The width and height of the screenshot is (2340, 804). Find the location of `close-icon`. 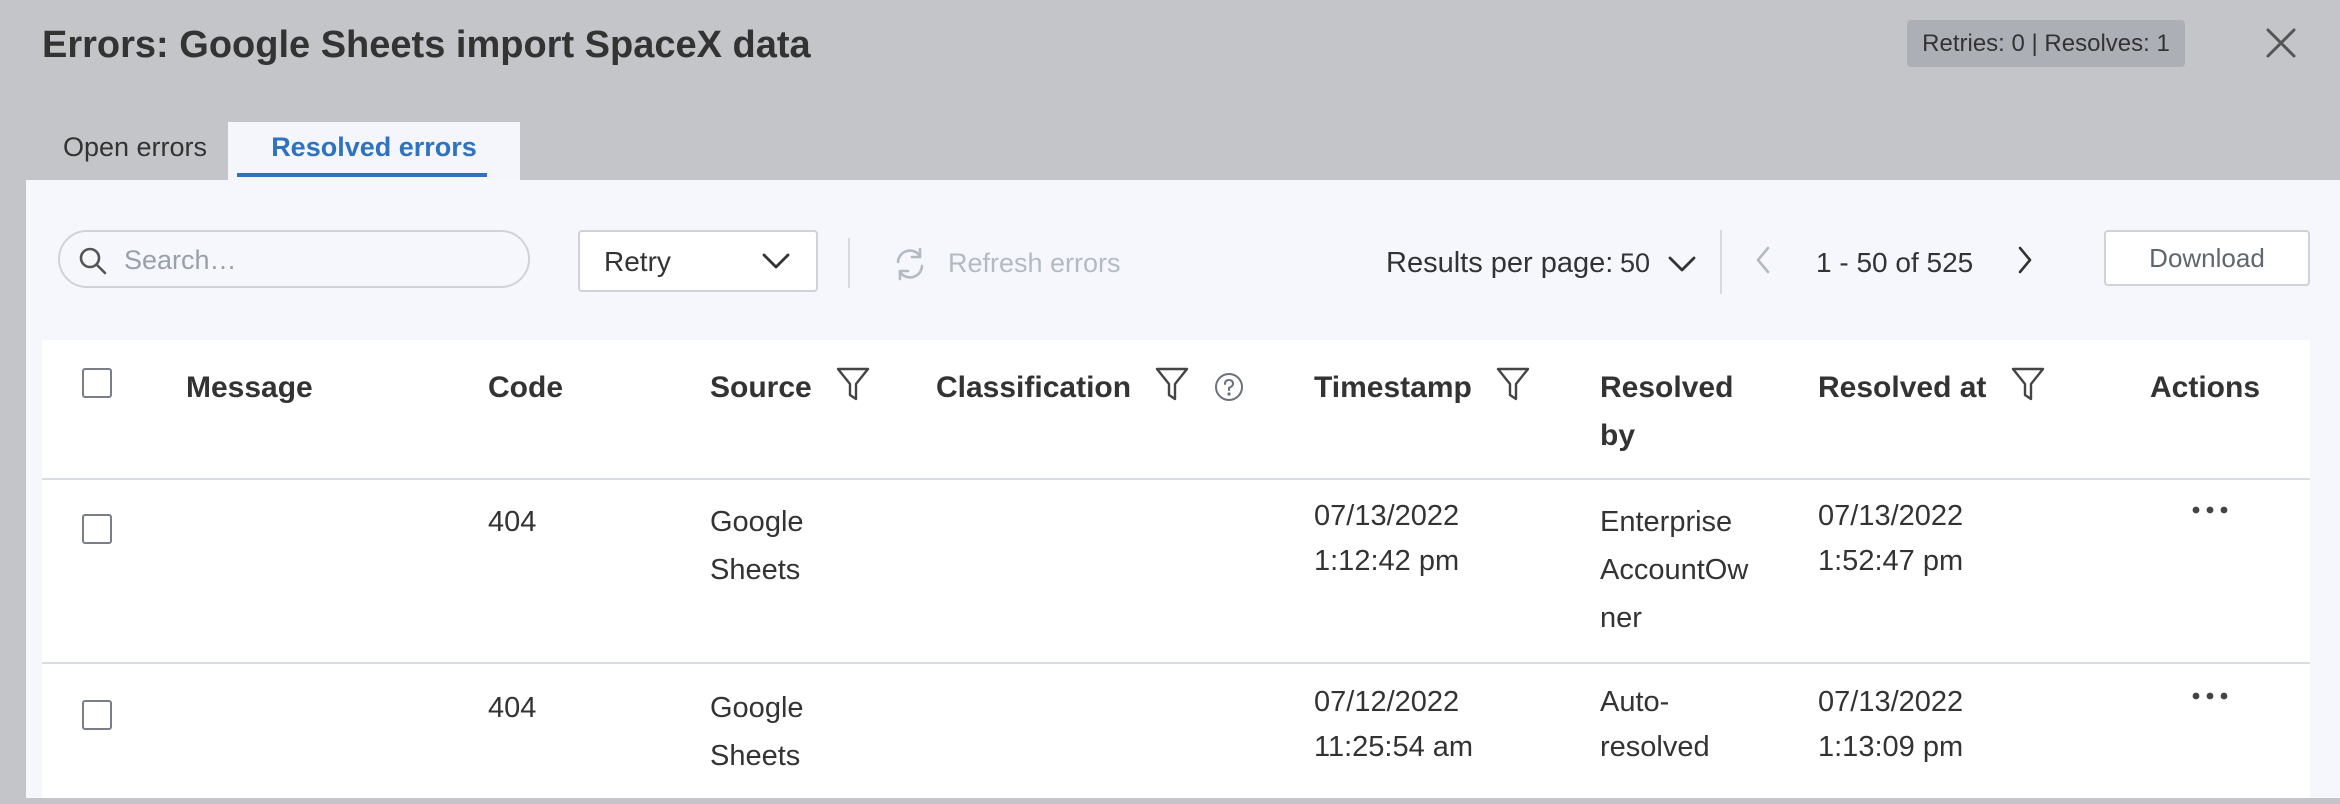

close-icon is located at coordinates (2281, 43).